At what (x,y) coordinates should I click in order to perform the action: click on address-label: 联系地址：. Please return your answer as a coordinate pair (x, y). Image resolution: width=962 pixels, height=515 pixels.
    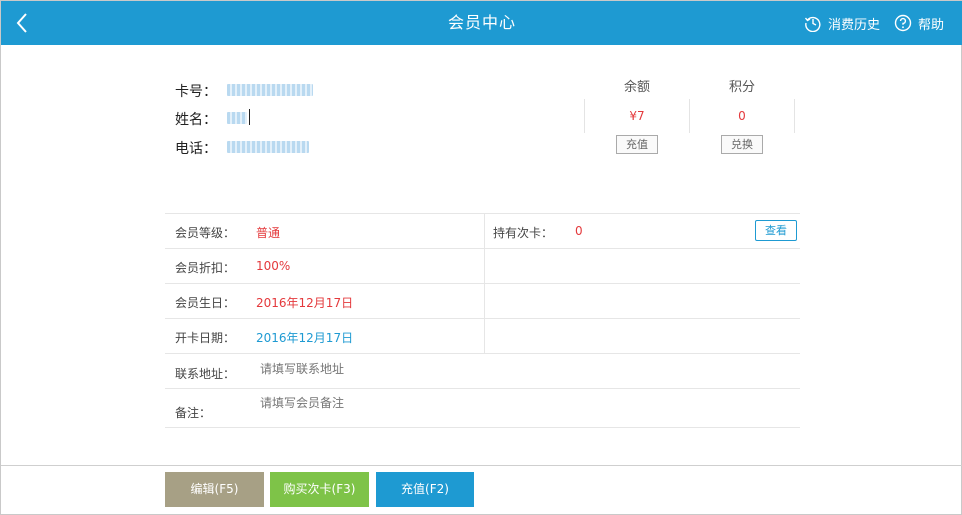
    Looking at the image, I should click on (205, 374).